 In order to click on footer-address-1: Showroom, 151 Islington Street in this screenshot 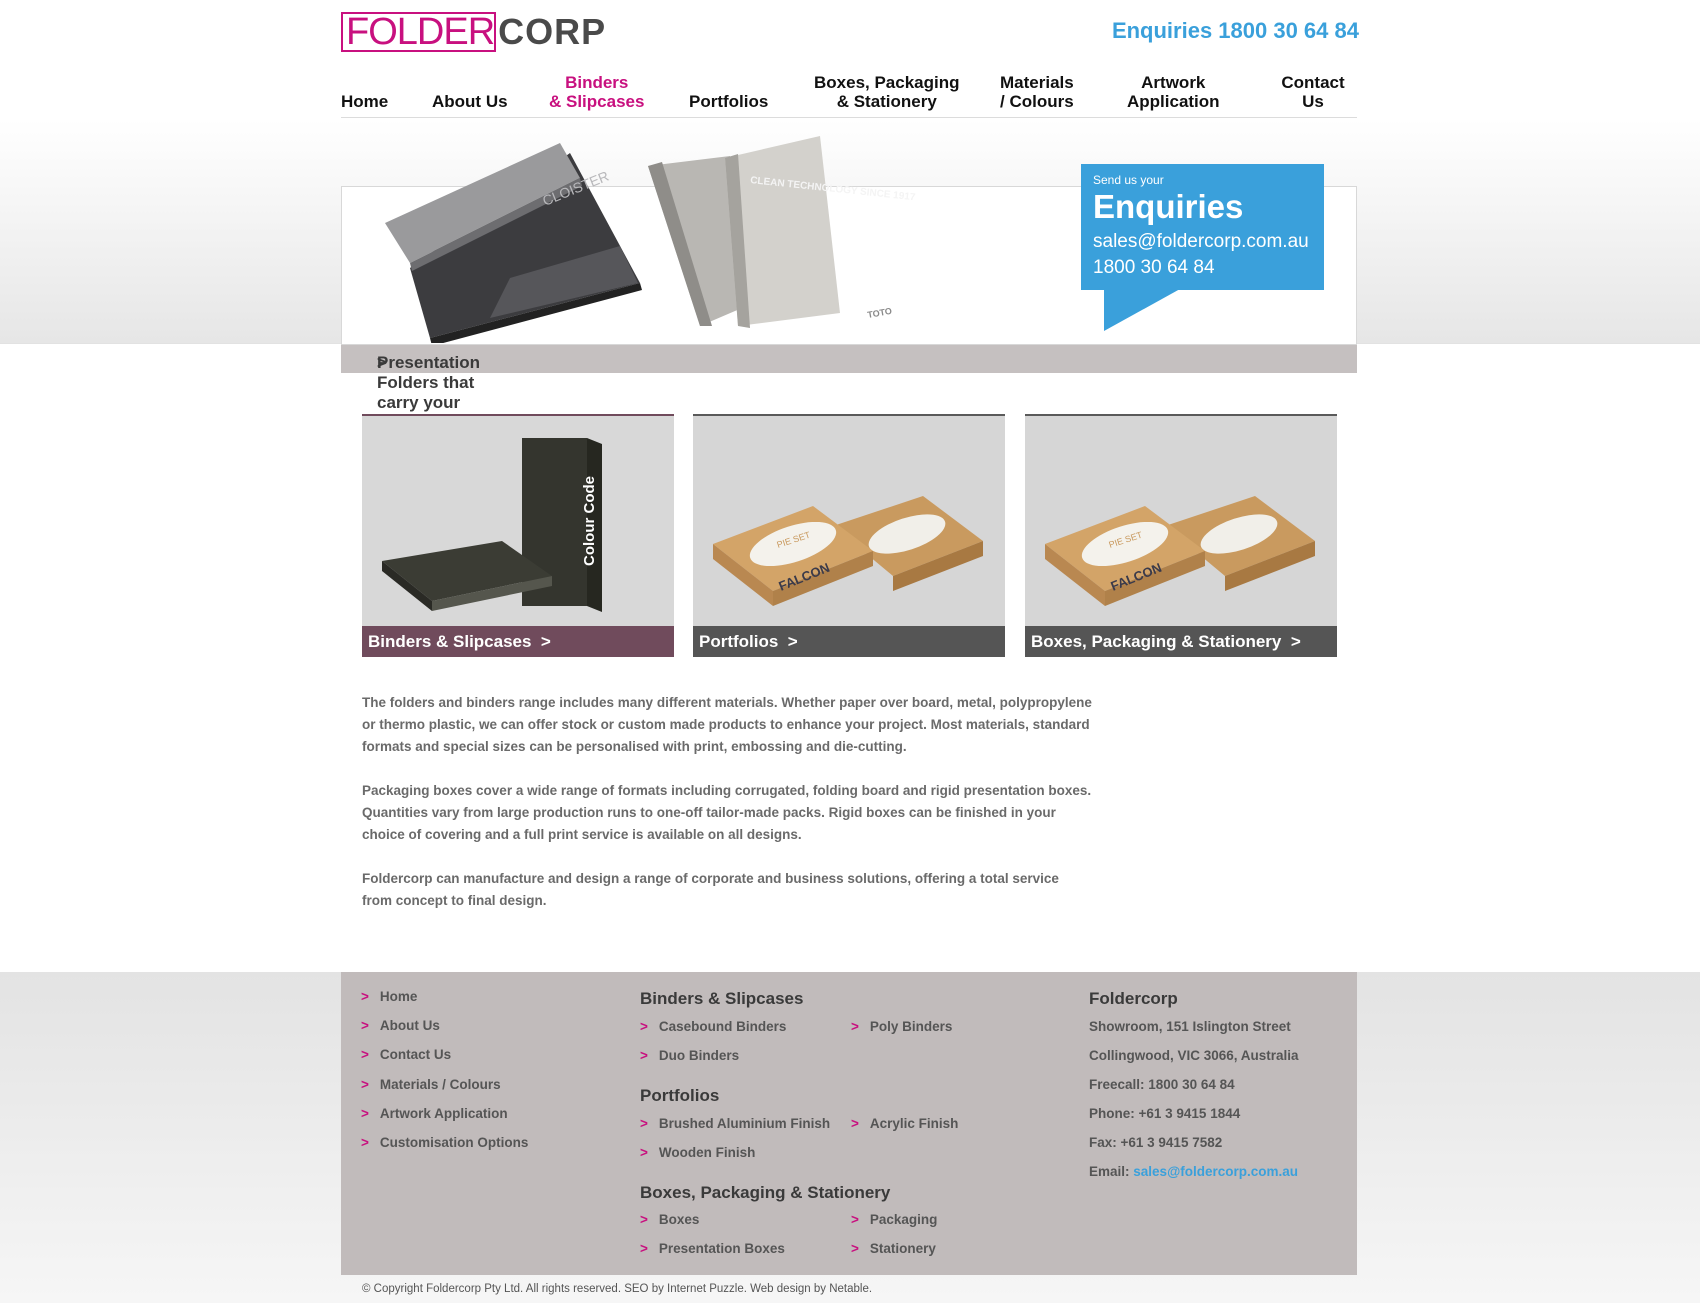, I will do `click(1190, 1026)`.